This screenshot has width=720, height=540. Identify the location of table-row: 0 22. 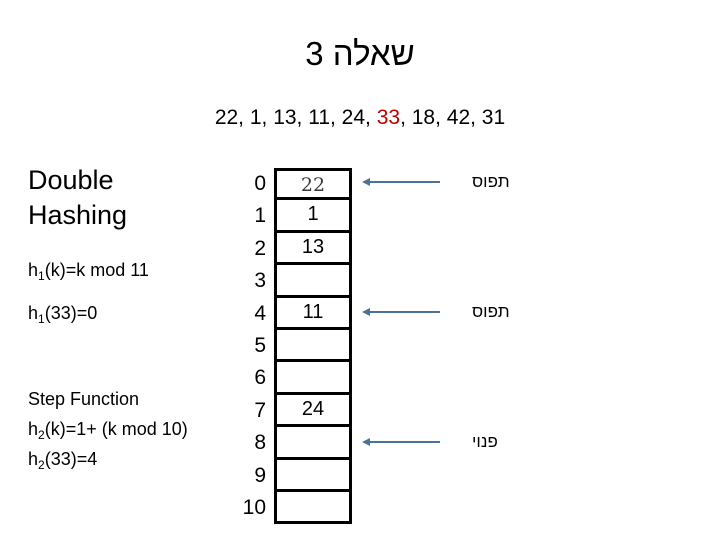
(292, 184).